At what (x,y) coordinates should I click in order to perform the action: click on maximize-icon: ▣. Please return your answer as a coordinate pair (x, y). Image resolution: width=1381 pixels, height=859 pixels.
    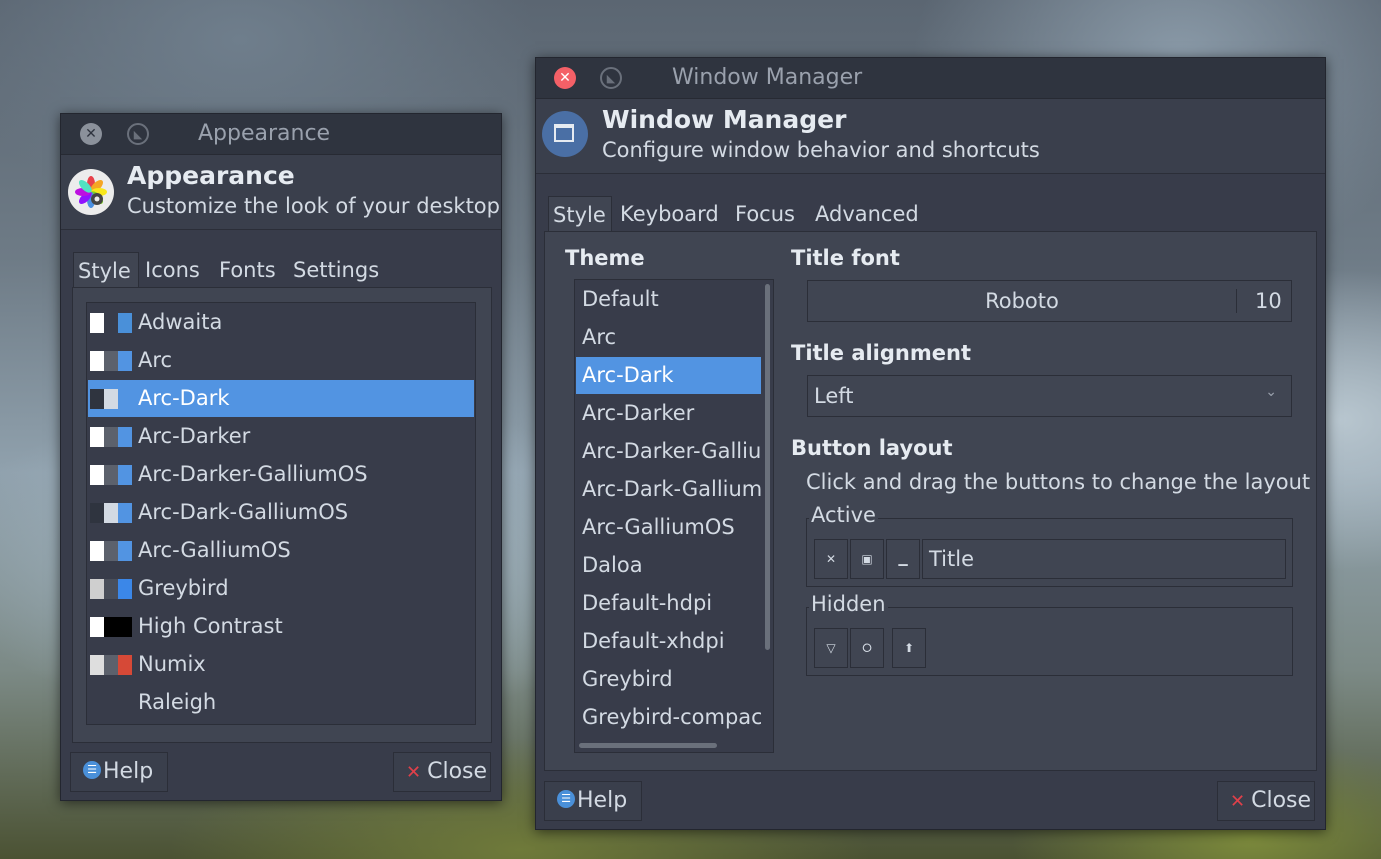
    Looking at the image, I should click on (867, 559).